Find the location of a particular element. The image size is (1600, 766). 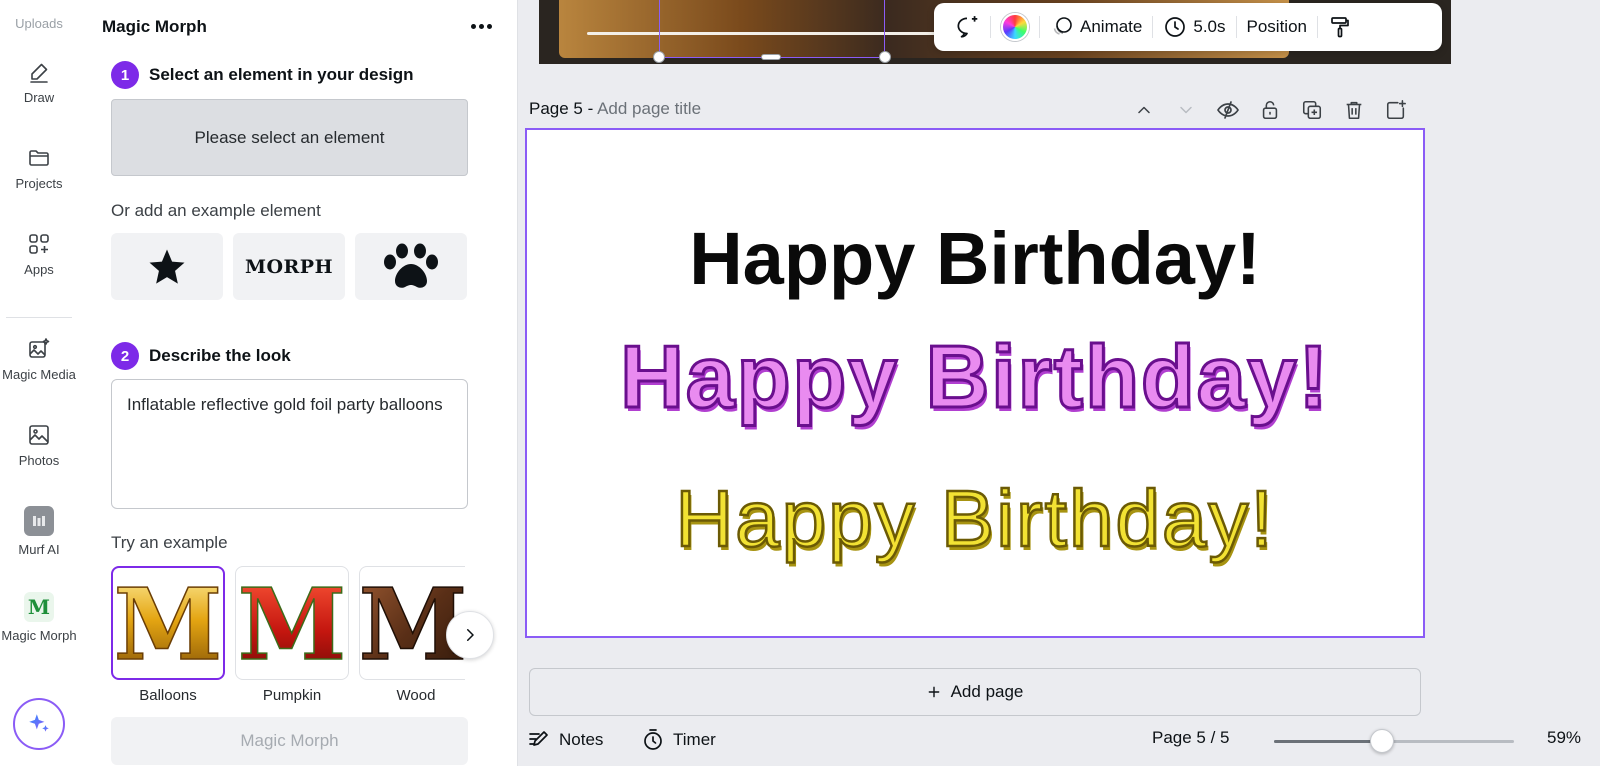

duration-label: 5.0s is located at coordinates (1209, 26).